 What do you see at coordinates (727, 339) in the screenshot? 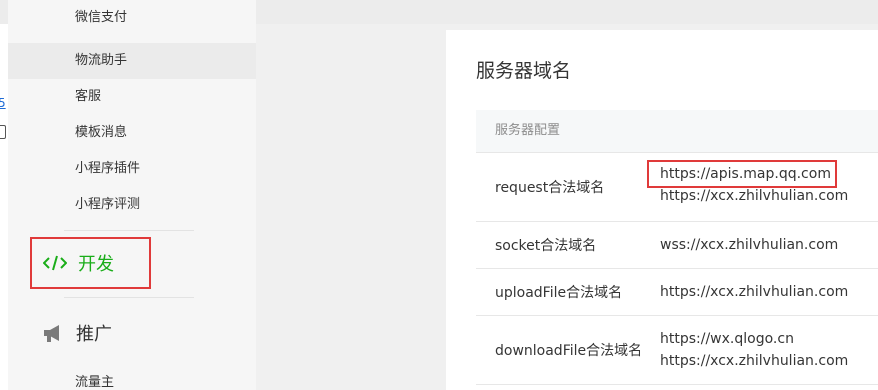
I see `domain-value: https://wx.qlogo.cn` at bounding box center [727, 339].